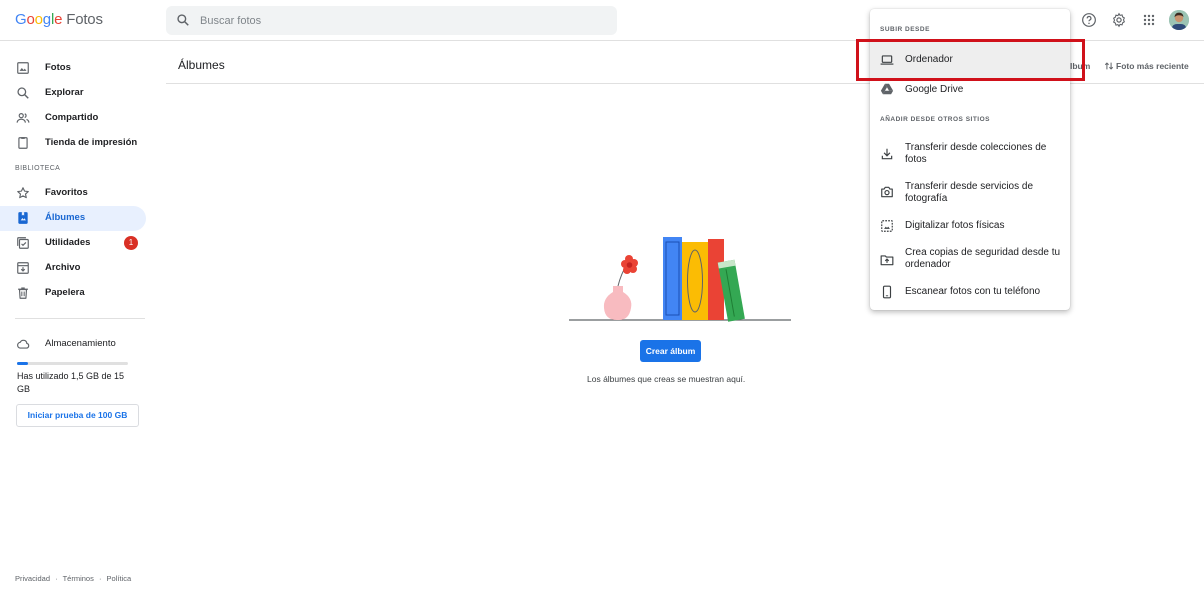 This screenshot has width=1204, height=600. What do you see at coordinates (887, 226) in the screenshot?
I see `scan-photo-icon` at bounding box center [887, 226].